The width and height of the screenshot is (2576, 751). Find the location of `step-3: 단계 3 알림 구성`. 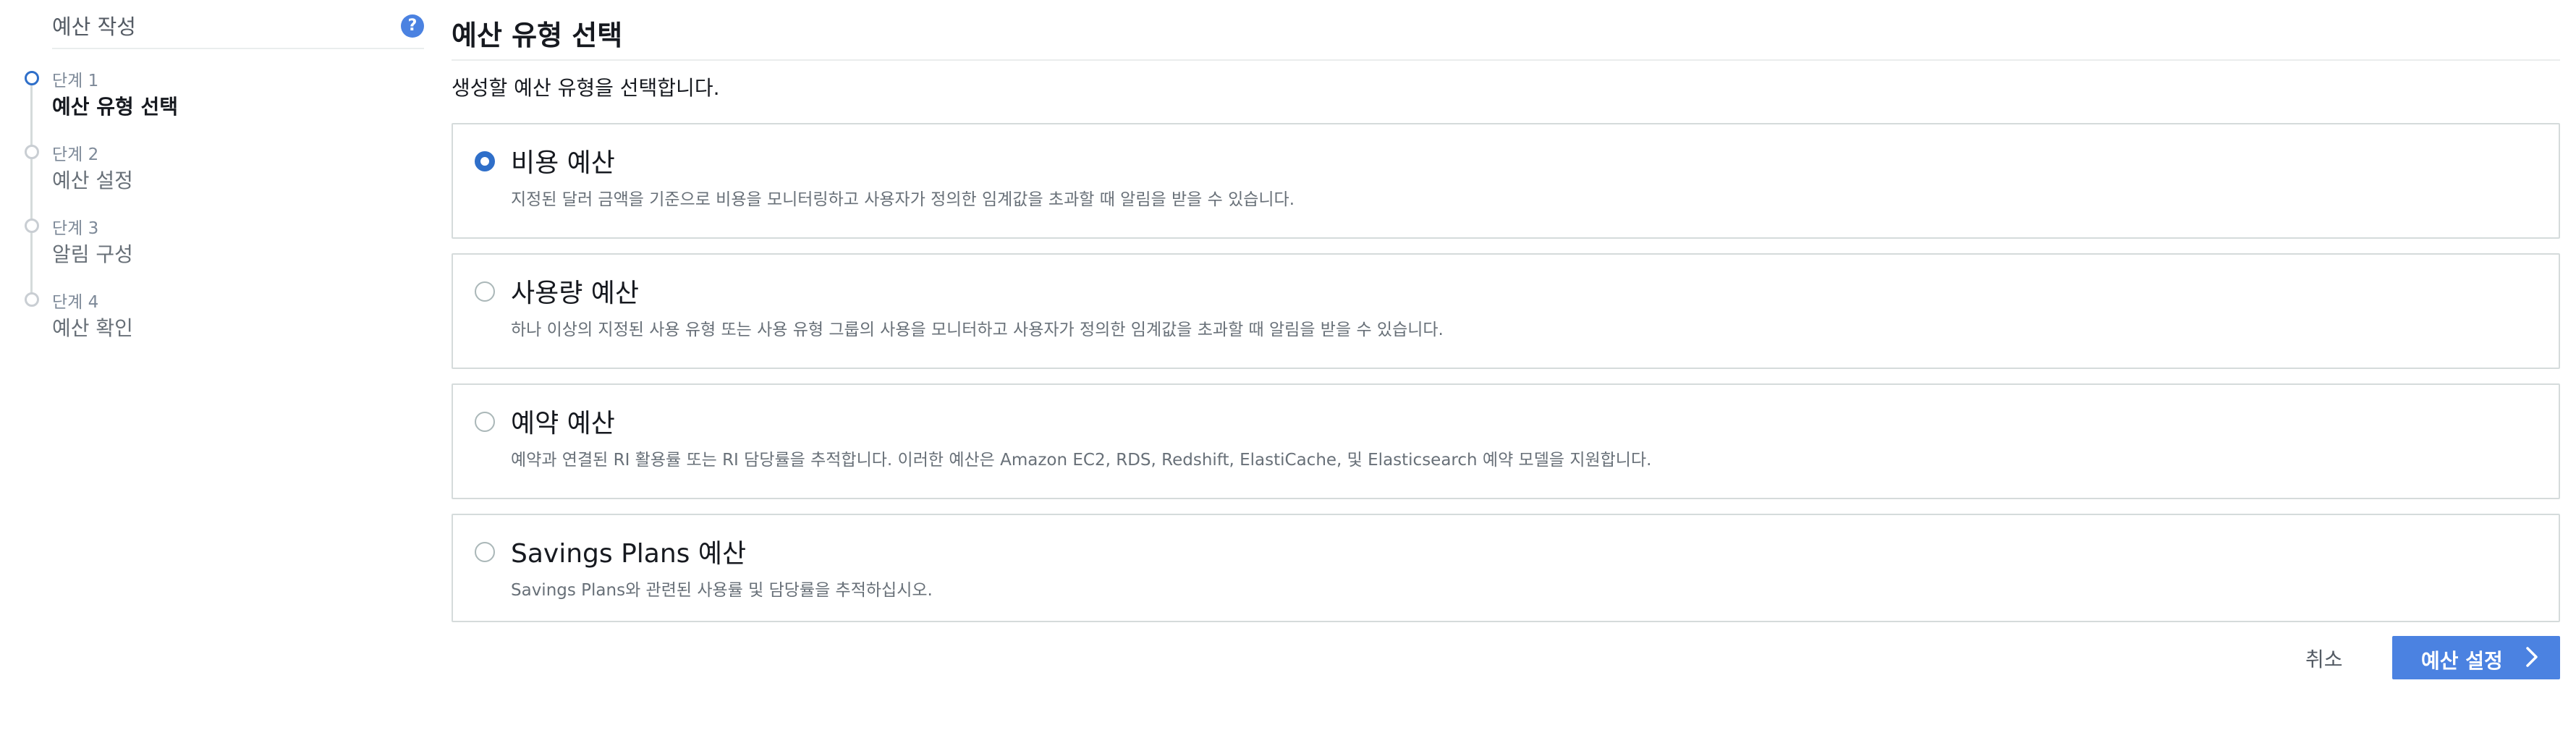

step-3: 단계 3 알림 구성 is located at coordinates (144, 248).